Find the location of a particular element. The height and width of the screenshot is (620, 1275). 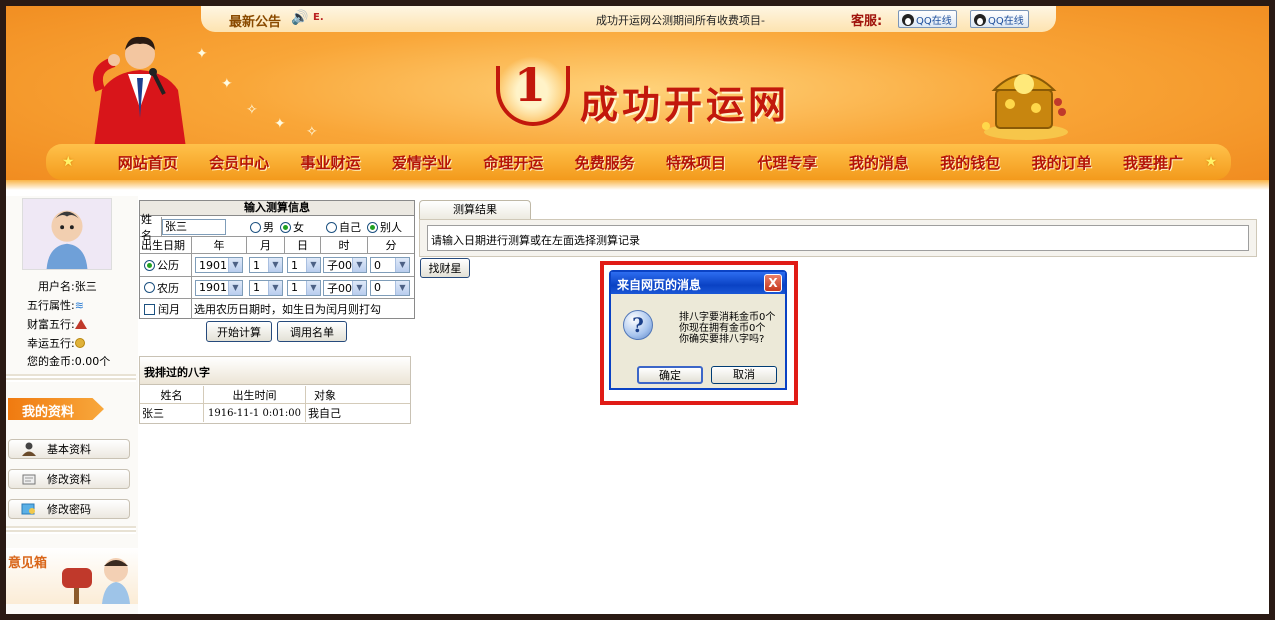

solar-hour-select: 子00 ▼ is located at coordinates (345, 265).